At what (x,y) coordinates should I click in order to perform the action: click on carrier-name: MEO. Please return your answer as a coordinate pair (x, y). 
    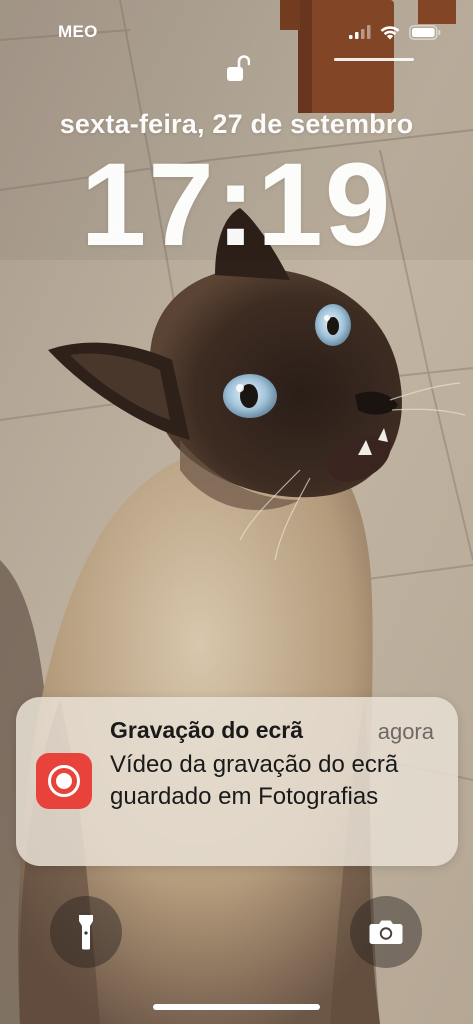
    Looking at the image, I should click on (78, 31).